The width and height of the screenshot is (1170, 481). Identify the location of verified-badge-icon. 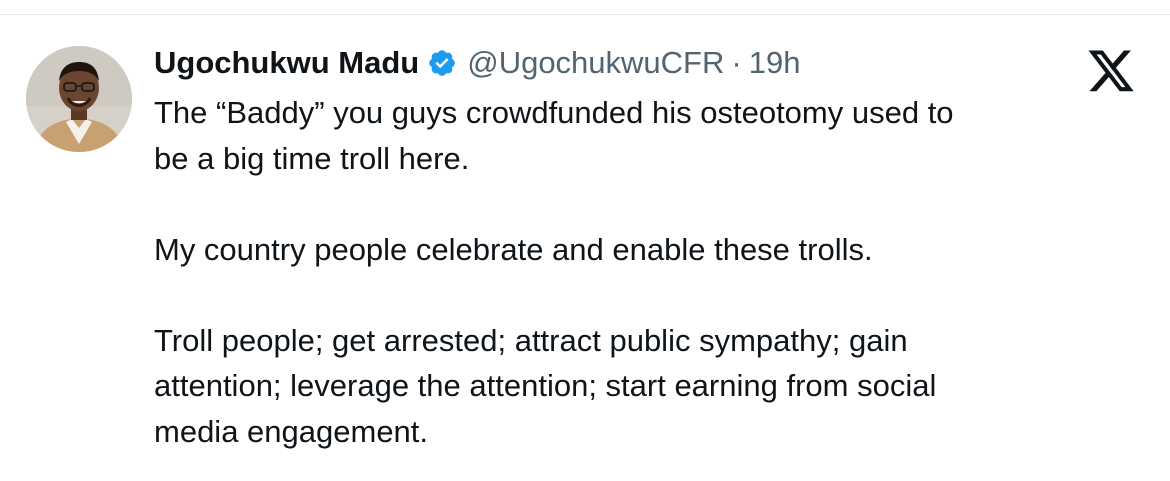
(442, 63).